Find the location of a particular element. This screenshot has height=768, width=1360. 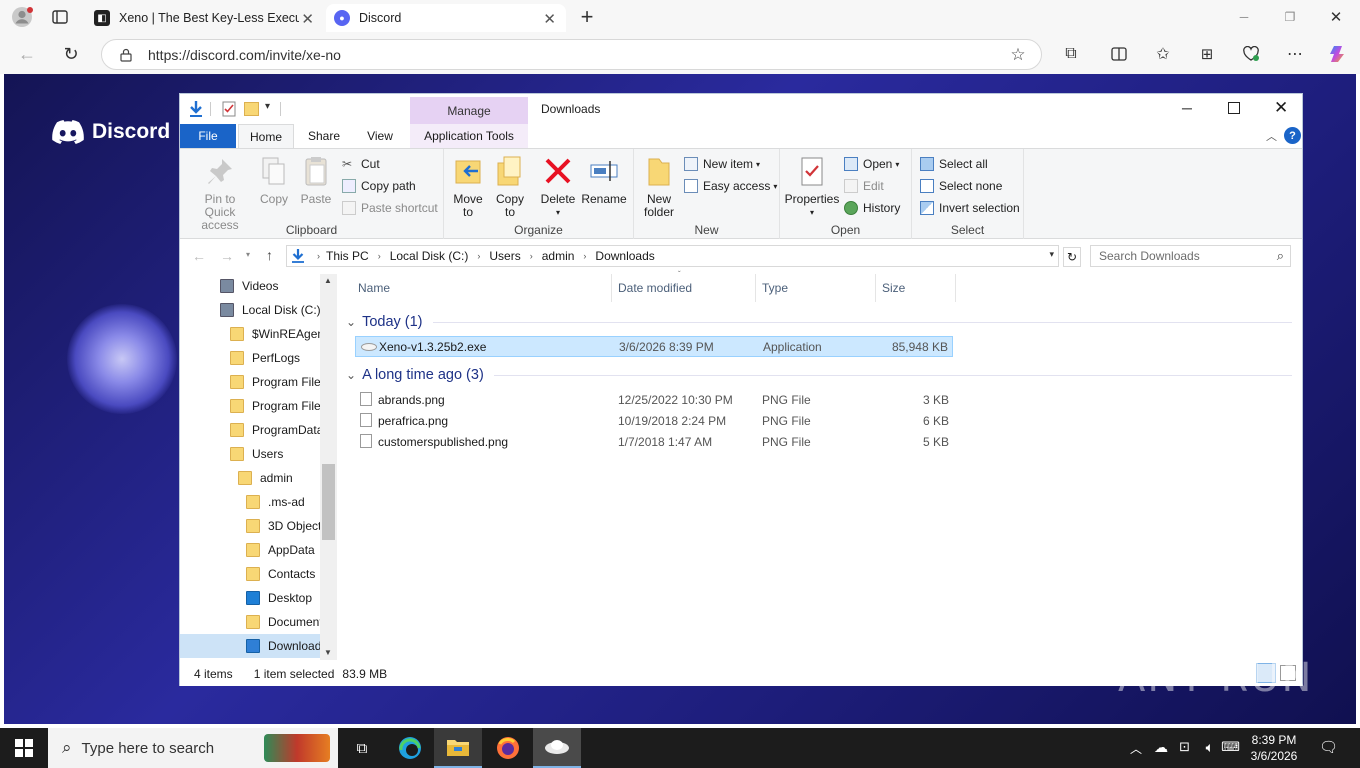

tab-view: View is located at coordinates (380, 136).